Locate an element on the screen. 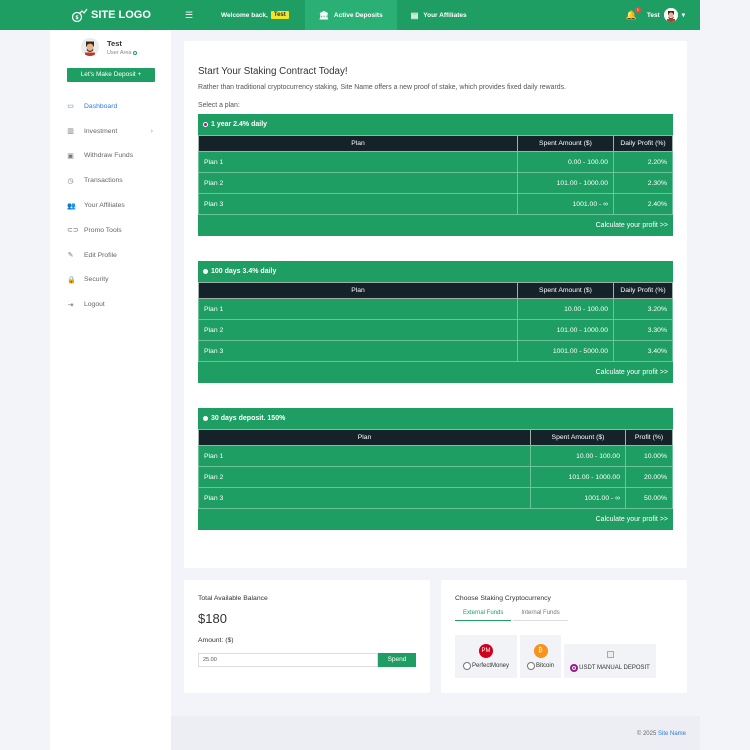 This screenshot has width=750, height=750. plan-radio-selected is located at coordinates (205, 124).